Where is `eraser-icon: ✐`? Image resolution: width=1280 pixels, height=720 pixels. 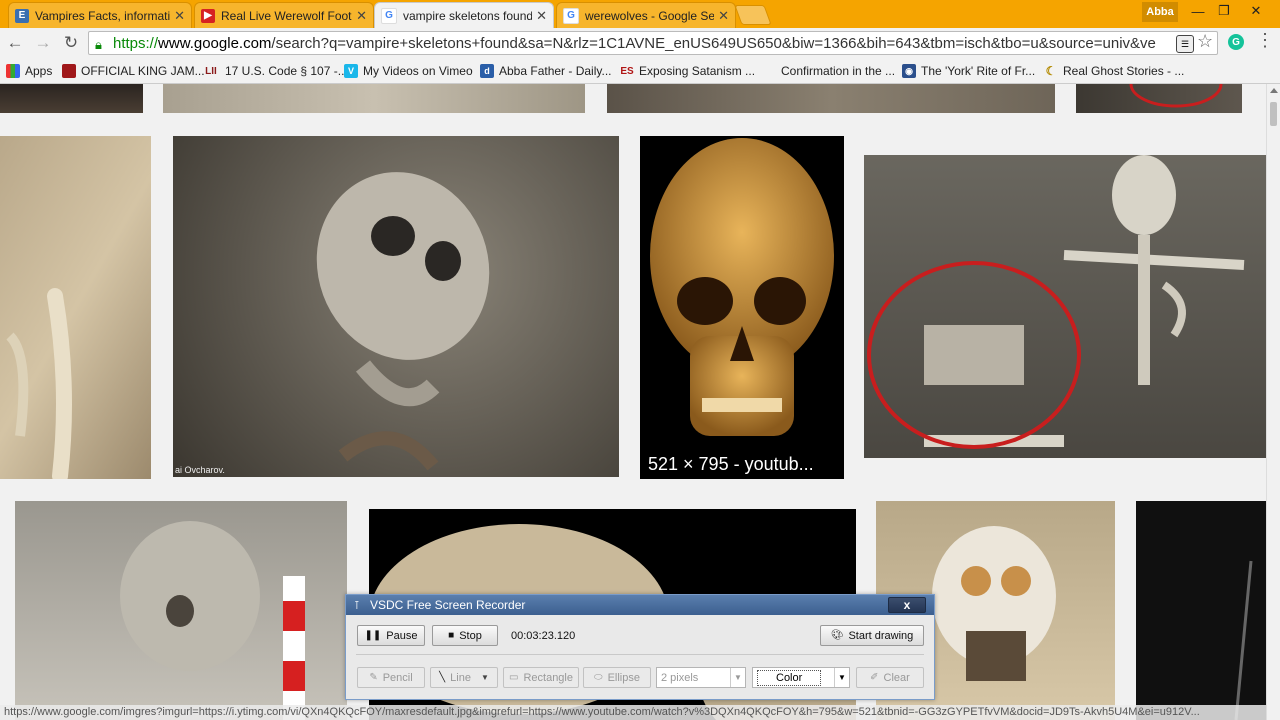
eraser-icon: ✐ is located at coordinates (874, 677).